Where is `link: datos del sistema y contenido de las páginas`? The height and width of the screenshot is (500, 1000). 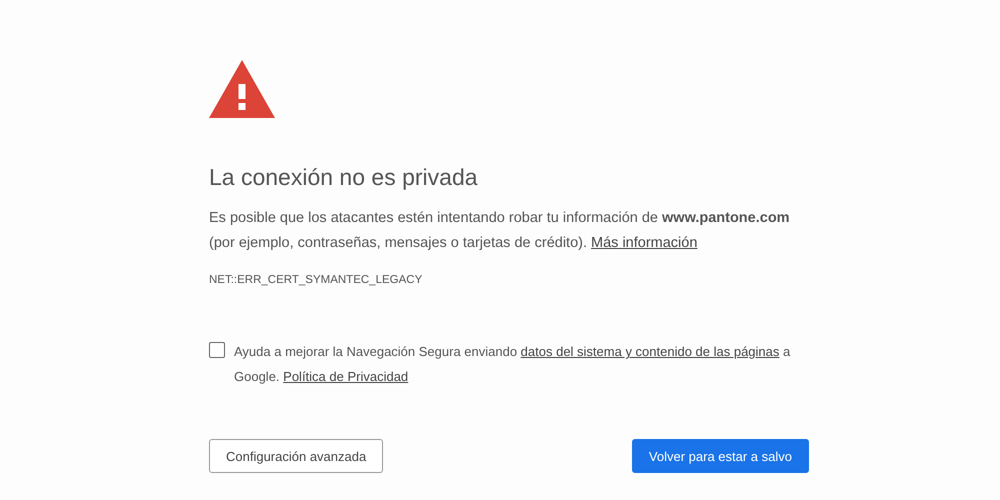
link: datos del sistema y contenido de las páginas is located at coordinates (650, 352).